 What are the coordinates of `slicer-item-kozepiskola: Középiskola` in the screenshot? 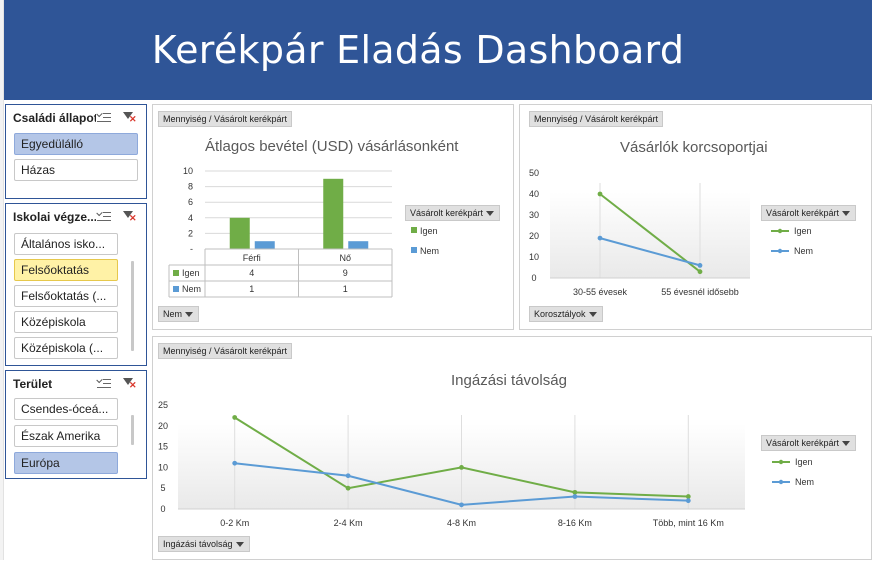 It's located at (66, 322).